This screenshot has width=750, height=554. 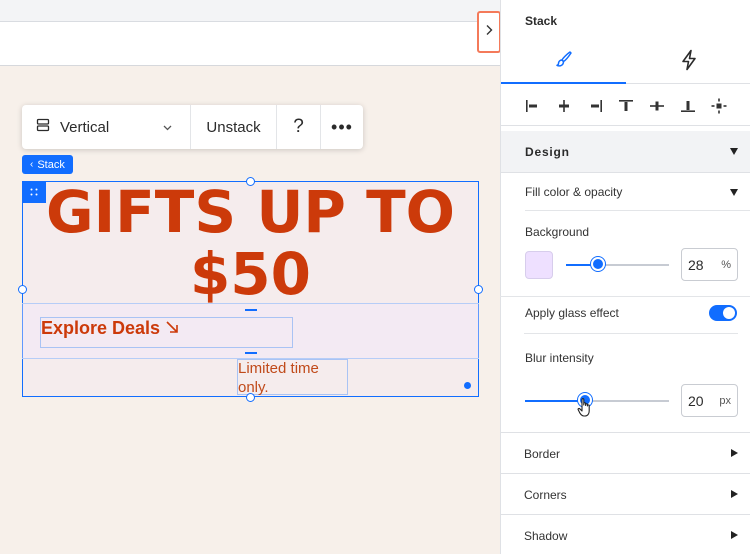 I want to click on collapse-panel-button, so click(x=489, y=32).